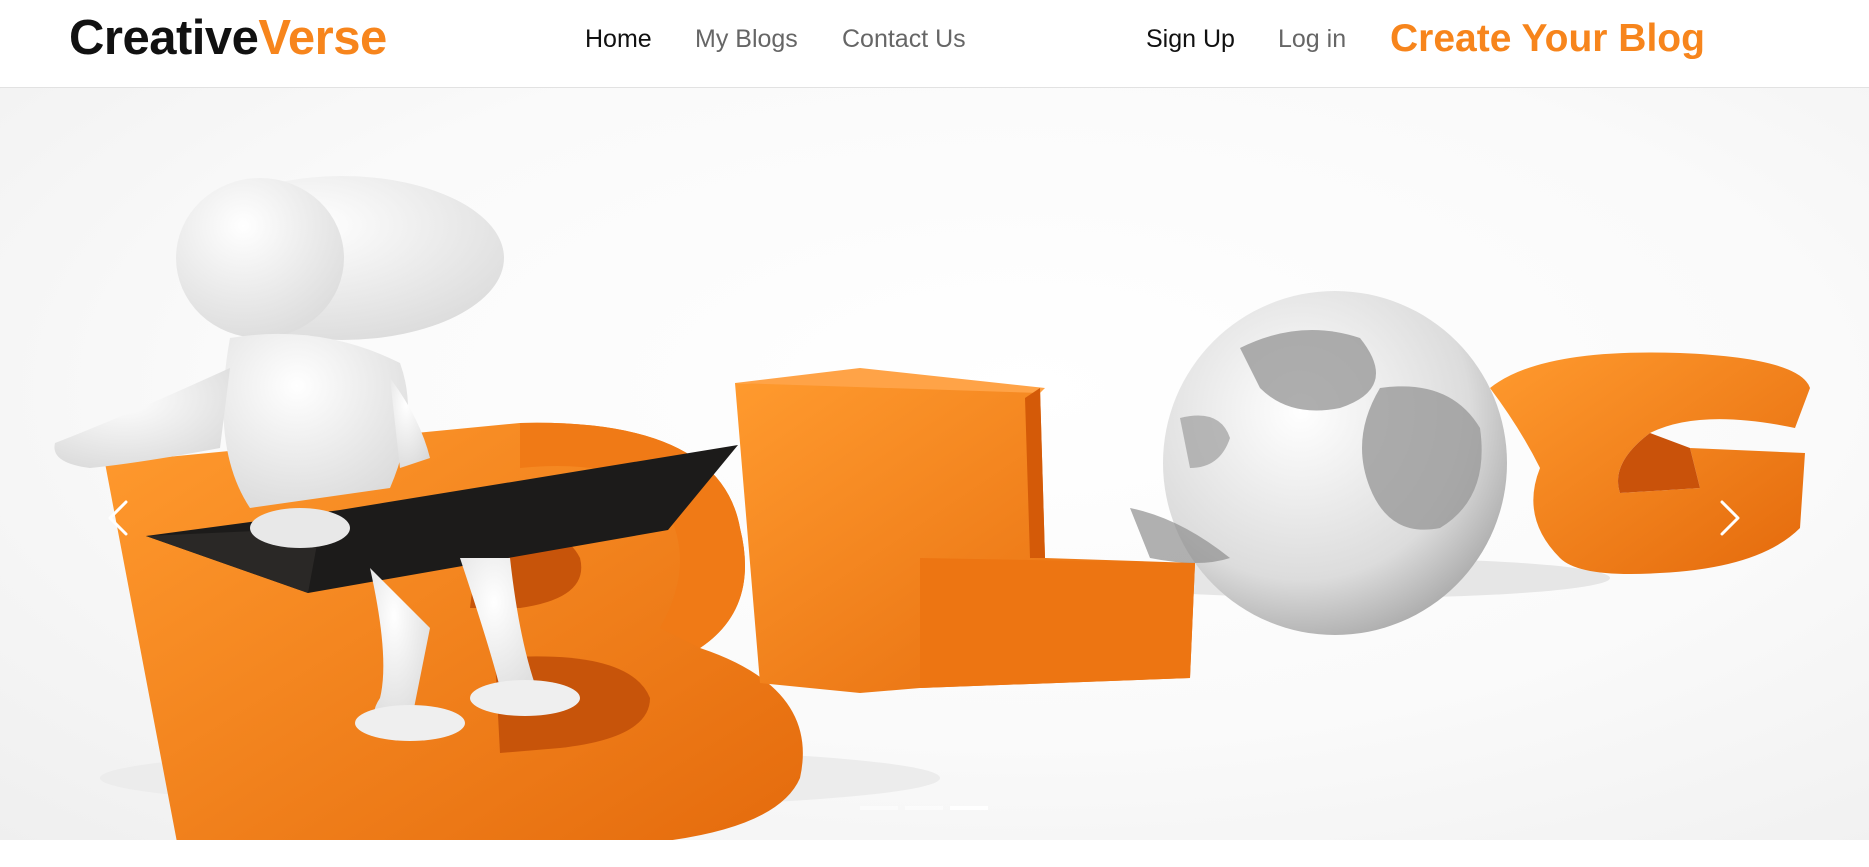  What do you see at coordinates (322, 38) in the screenshot?
I see `brand-name-part2: Verse` at bounding box center [322, 38].